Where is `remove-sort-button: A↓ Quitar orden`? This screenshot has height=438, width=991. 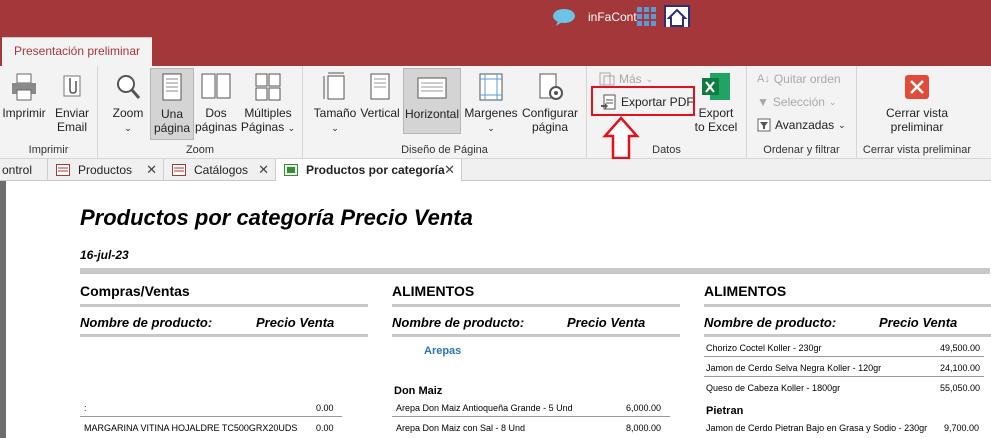
remove-sort-button: A↓ Quitar orden is located at coordinates (799, 79).